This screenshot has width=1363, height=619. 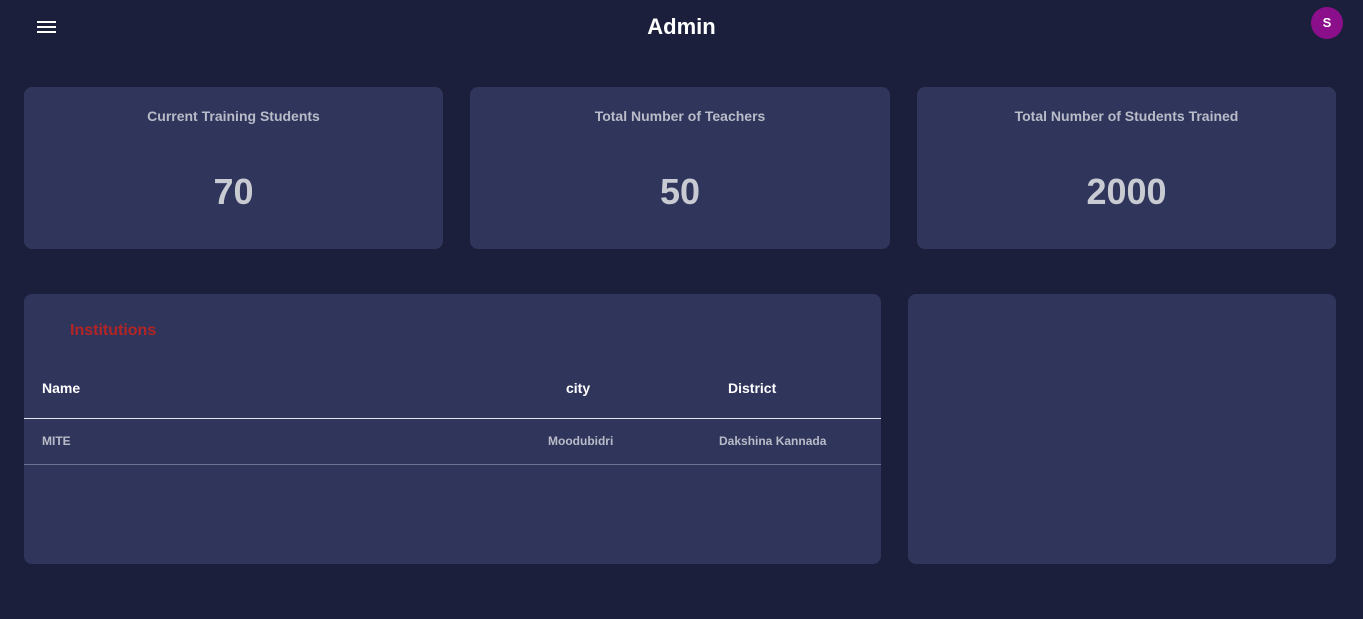 I want to click on cell-name: MITE, so click(x=56, y=441).